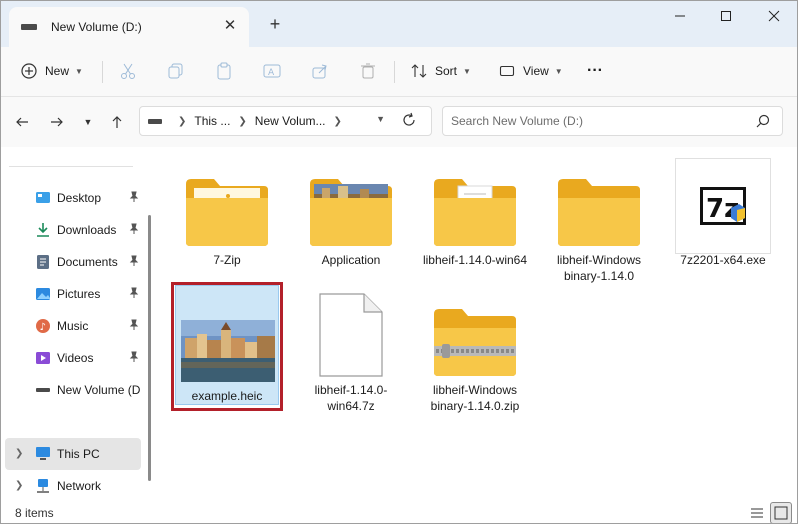  What do you see at coordinates (723, 260) in the screenshot?
I see `file-name: 7z2201-x64.exe` at bounding box center [723, 260].